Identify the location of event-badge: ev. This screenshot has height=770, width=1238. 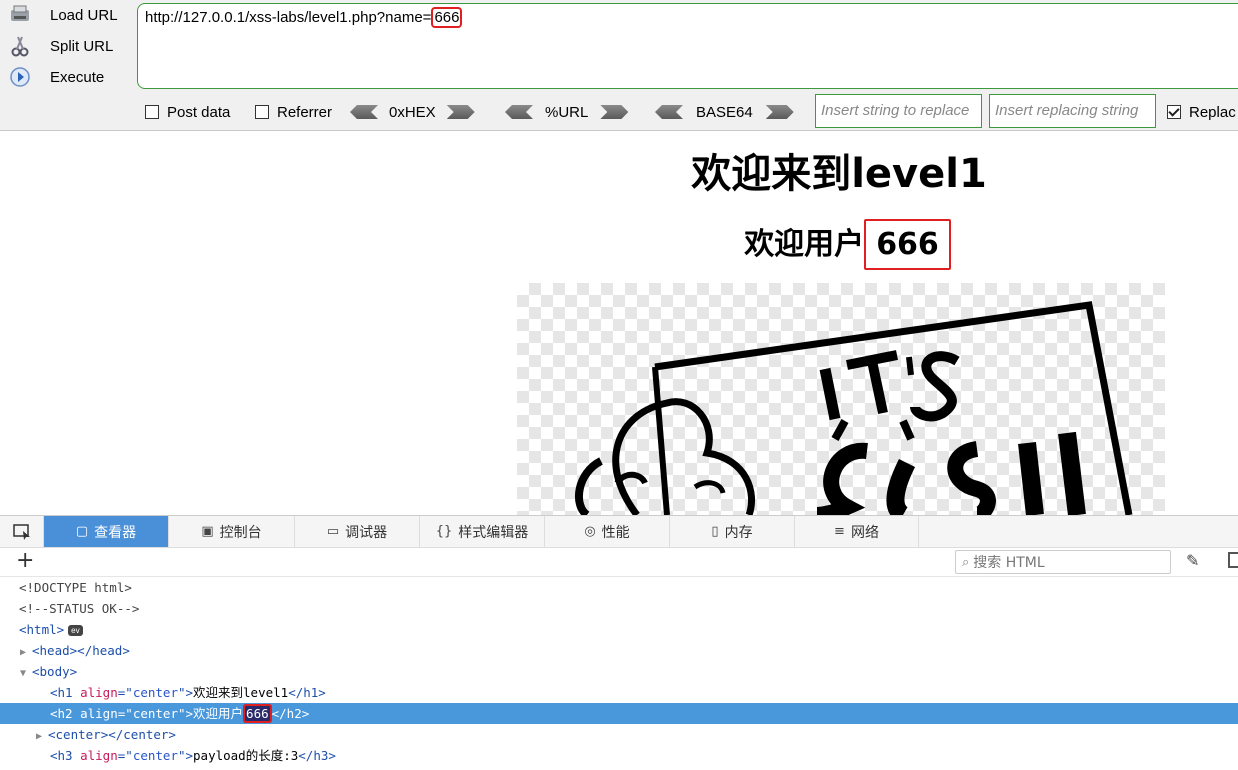
(75, 630).